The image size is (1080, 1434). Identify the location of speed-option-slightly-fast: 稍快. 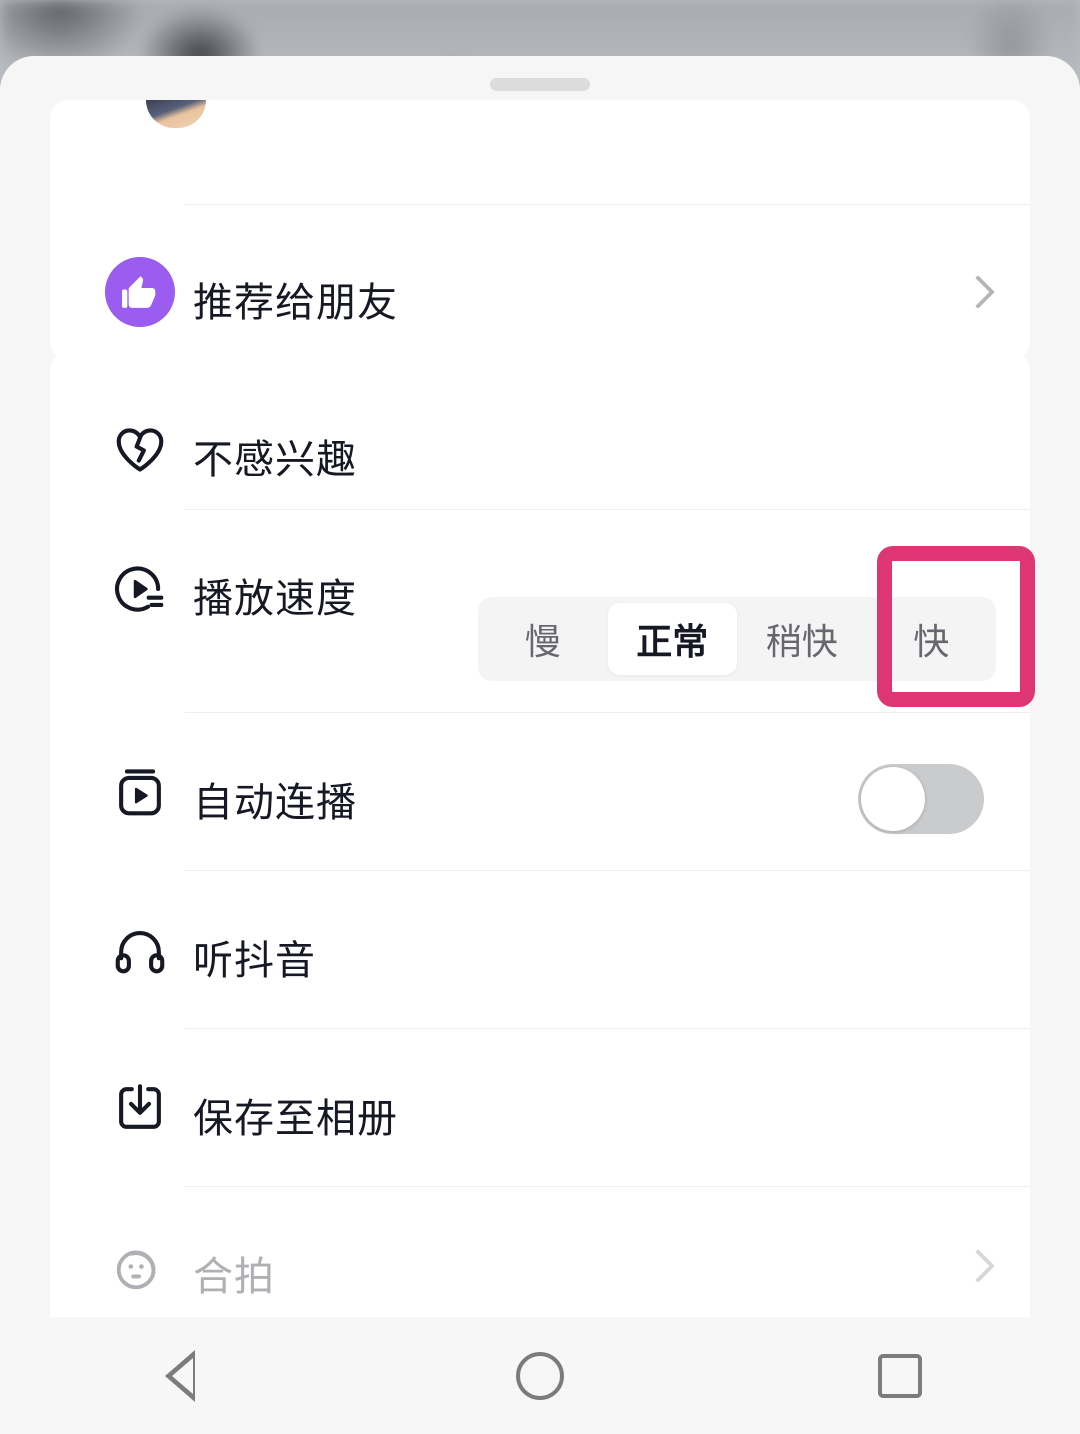
(802, 639).